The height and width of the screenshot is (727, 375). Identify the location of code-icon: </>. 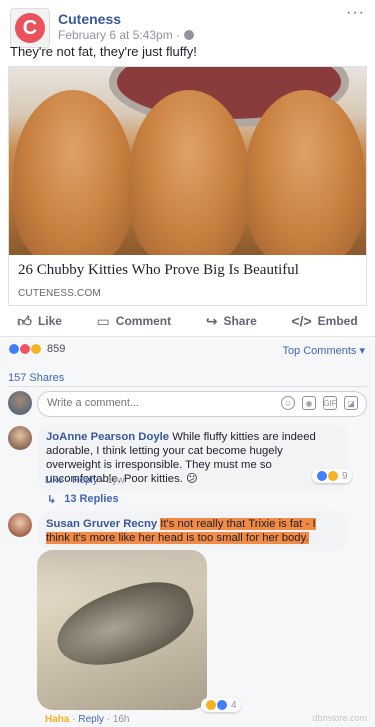
(301, 321).